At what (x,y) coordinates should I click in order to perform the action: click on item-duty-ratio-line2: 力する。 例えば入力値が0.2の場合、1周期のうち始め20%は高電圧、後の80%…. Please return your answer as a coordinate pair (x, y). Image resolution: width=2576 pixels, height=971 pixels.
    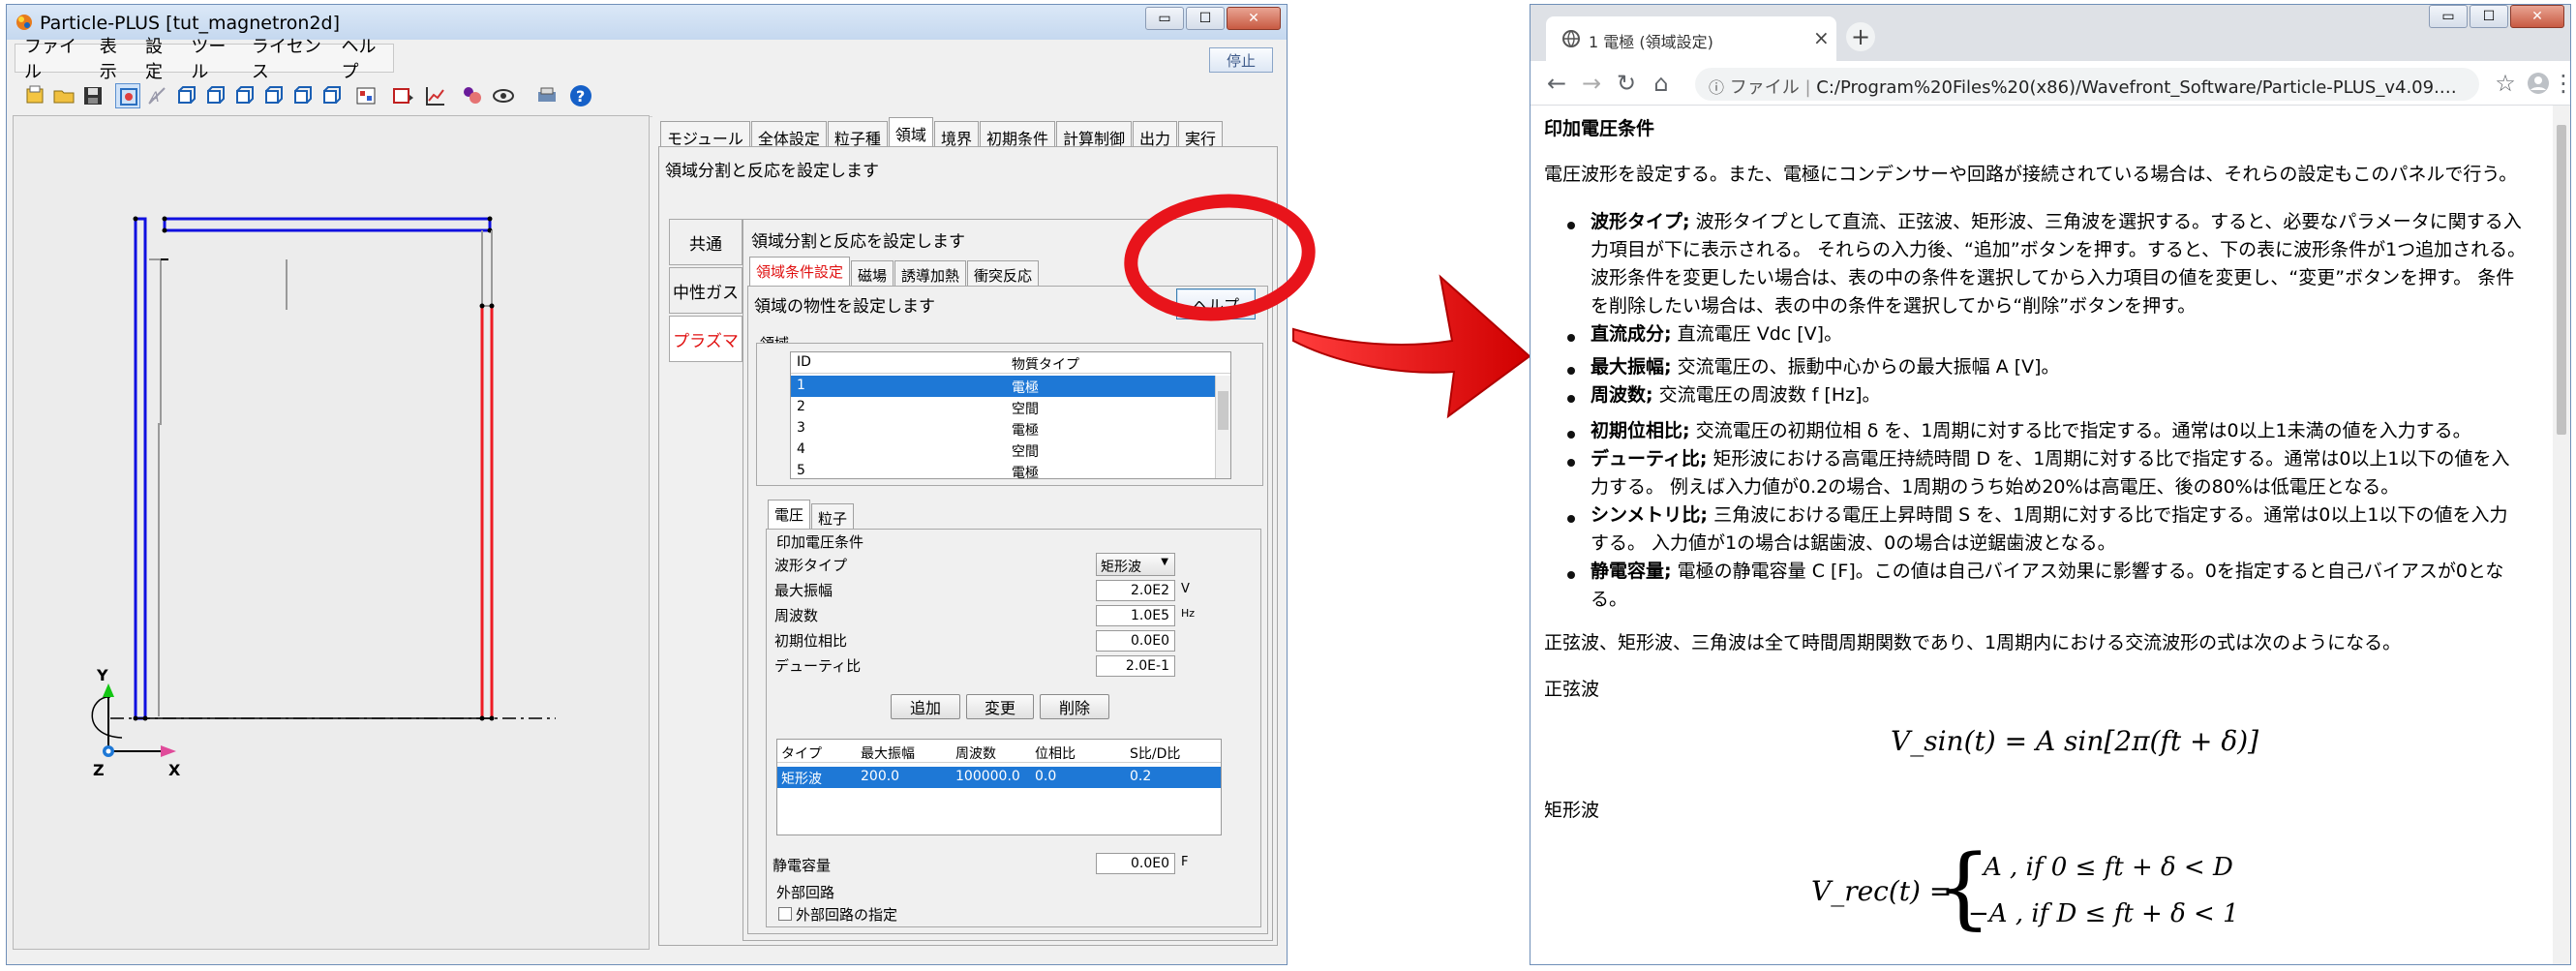
    Looking at the image, I should click on (1996, 487).